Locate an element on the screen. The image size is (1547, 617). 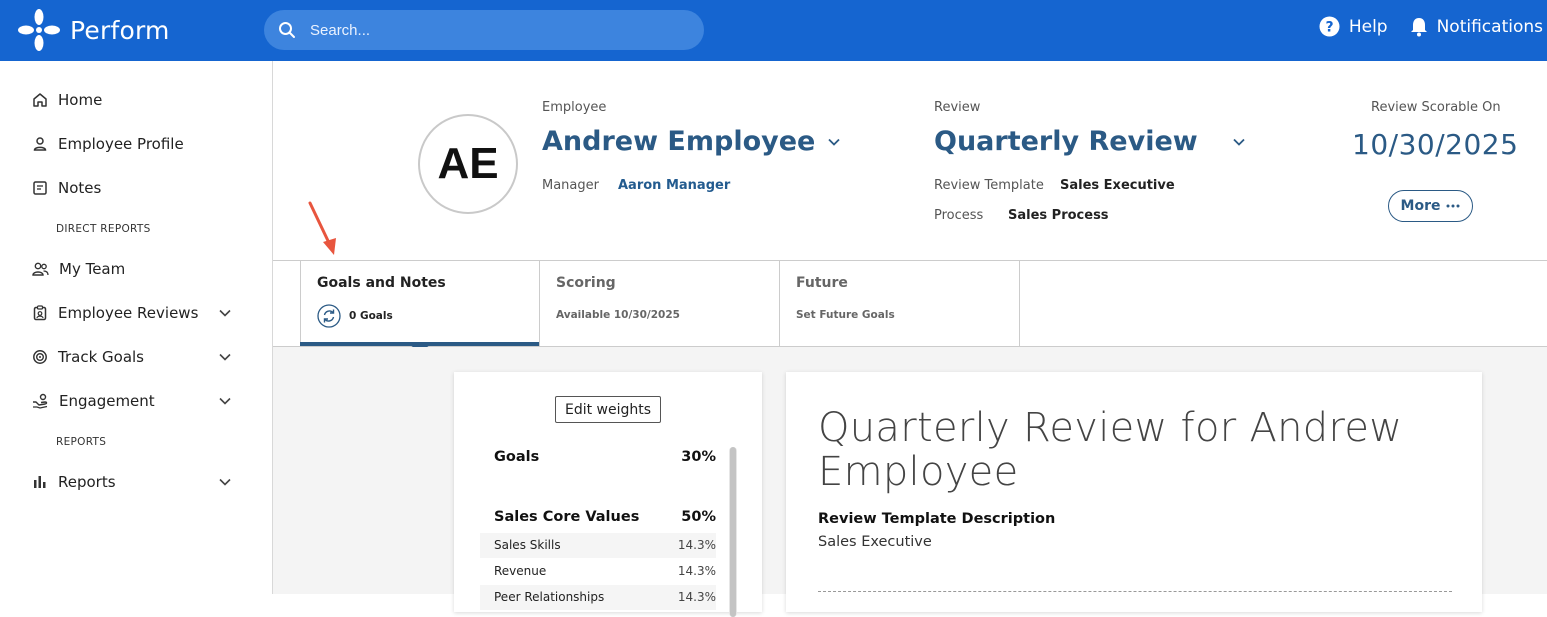
section-reports: REPORTS is located at coordinates (81, 442).